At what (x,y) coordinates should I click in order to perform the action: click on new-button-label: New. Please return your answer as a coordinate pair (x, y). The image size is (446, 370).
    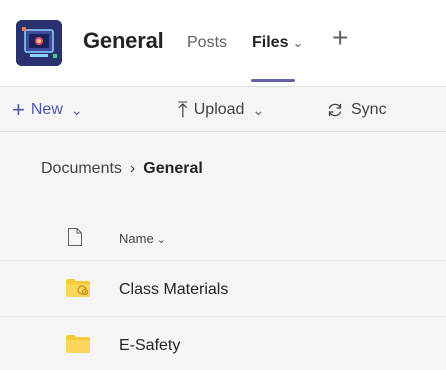
    Looking at the image, I should click on (46, 109).